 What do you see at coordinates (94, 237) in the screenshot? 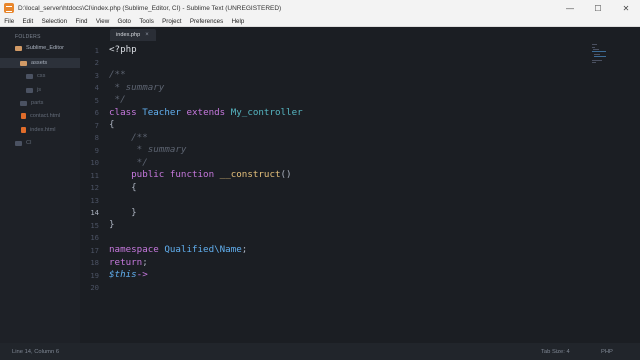
I see `line-number: 16` at bounding box center [94, 237].